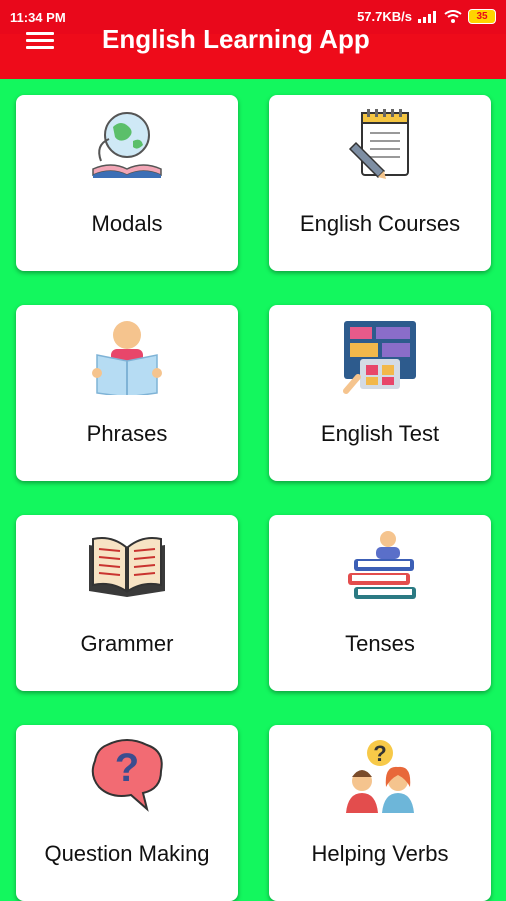 This screenshot has width=506, height=901. What do you see at coordinates (380, 643) in the screenshot?
I see `tile-label: Tenses` at bounding box center [380, 643].